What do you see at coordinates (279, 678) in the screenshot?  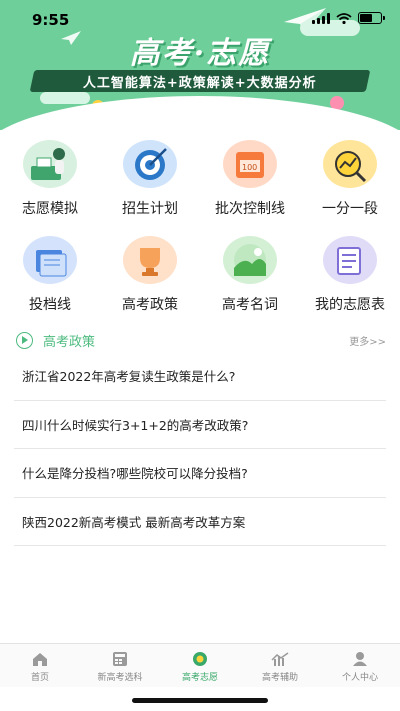 I see `tab-label: 高考辅助` at bounding box center [279, 678].